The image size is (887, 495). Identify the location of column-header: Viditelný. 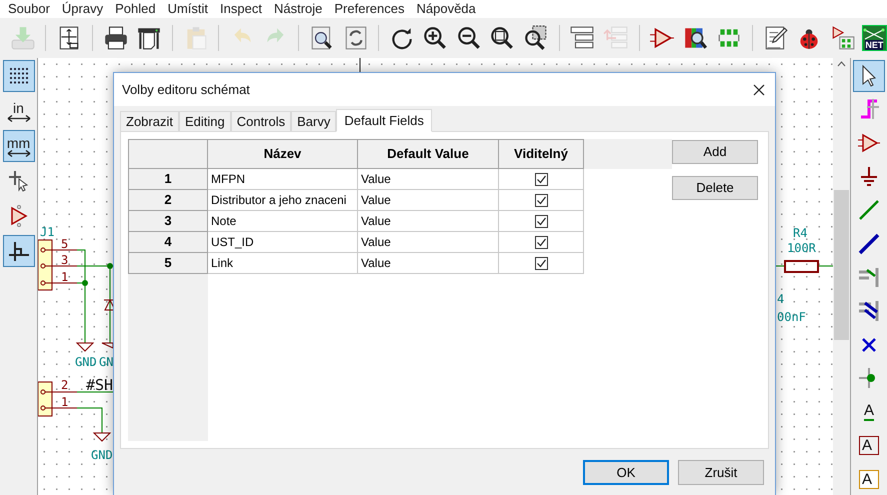
(541, 154).